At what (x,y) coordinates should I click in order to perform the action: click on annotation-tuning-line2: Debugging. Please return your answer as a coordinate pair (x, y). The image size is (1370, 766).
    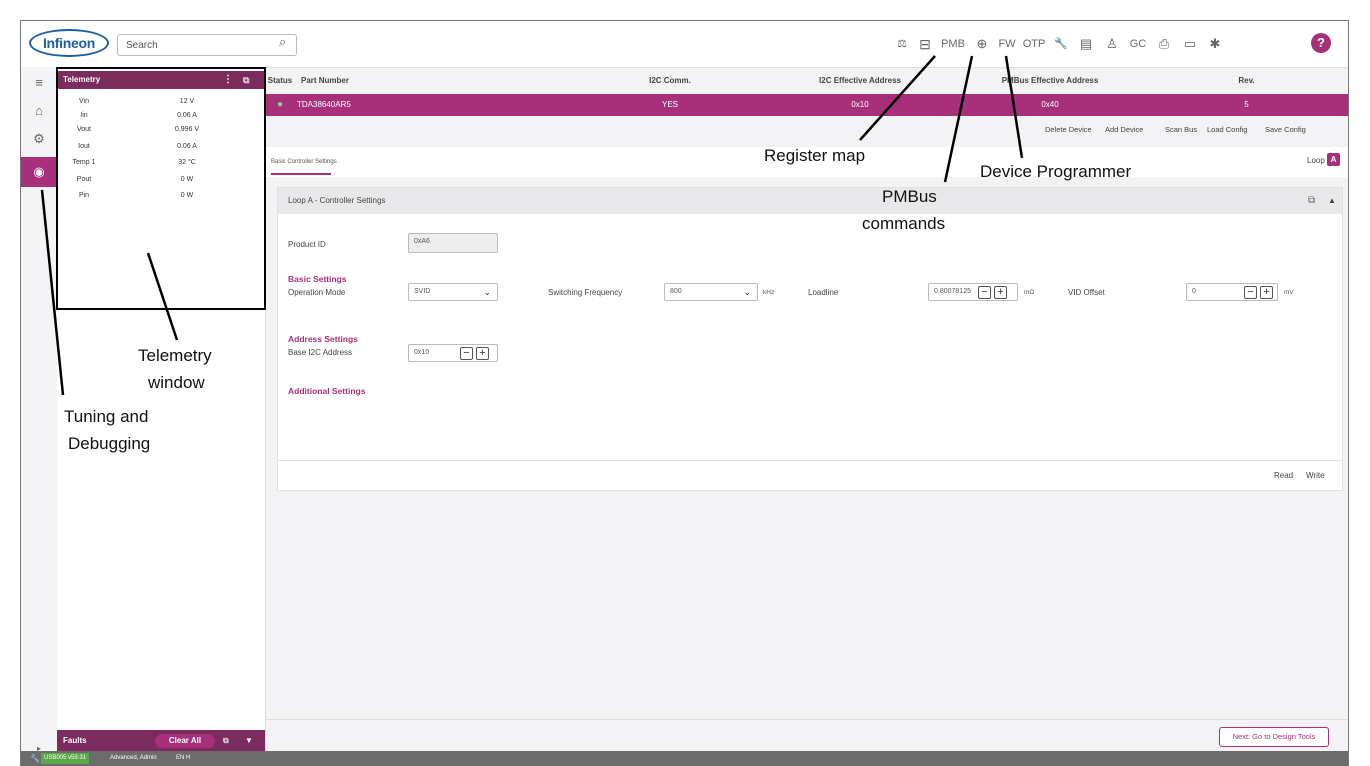
    Looking at the image, I should click on (109, 443).